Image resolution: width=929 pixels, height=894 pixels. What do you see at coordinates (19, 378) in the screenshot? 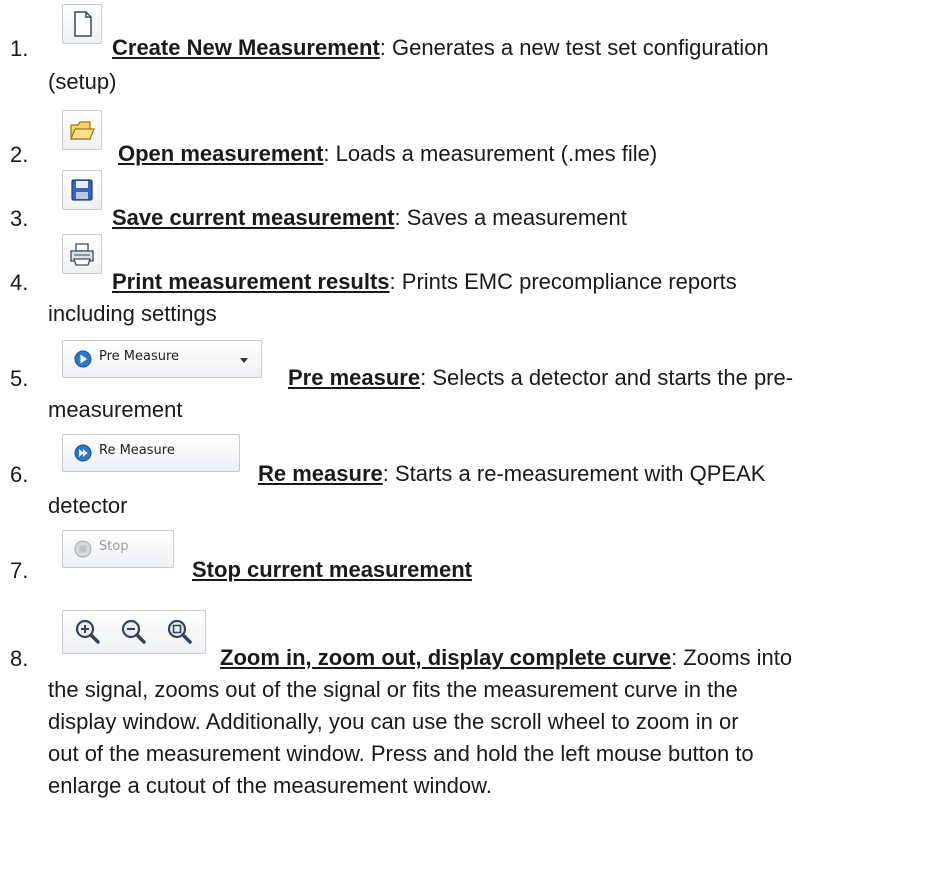
I see `item-number: 5.` at bounding box center [19, 378].